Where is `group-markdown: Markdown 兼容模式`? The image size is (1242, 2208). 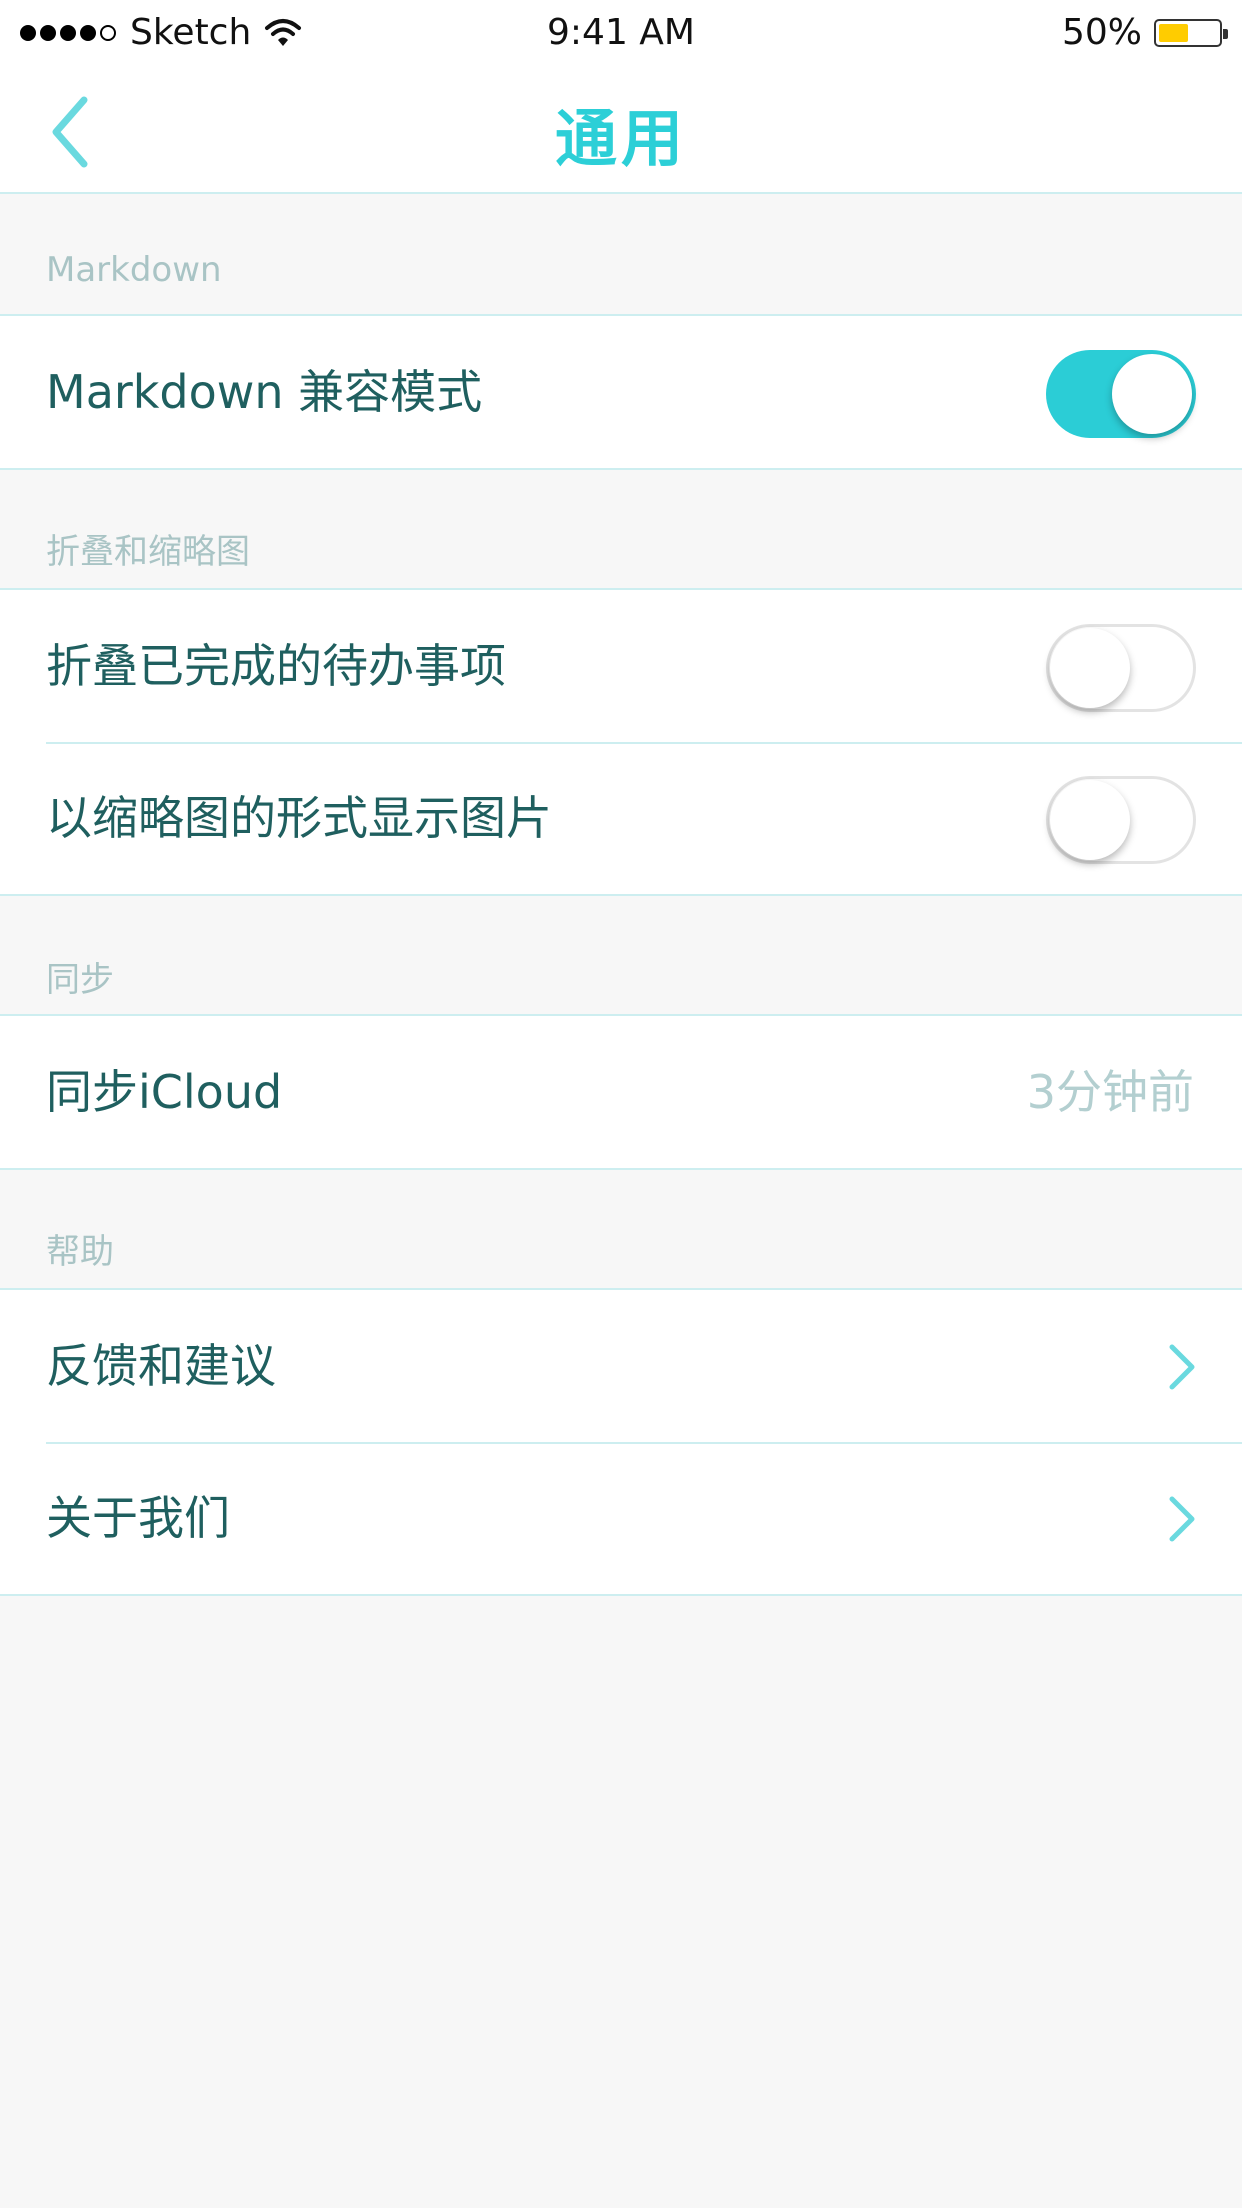
group-markdown: Markdown 兼容模式 is located at coordinates (621, 392).